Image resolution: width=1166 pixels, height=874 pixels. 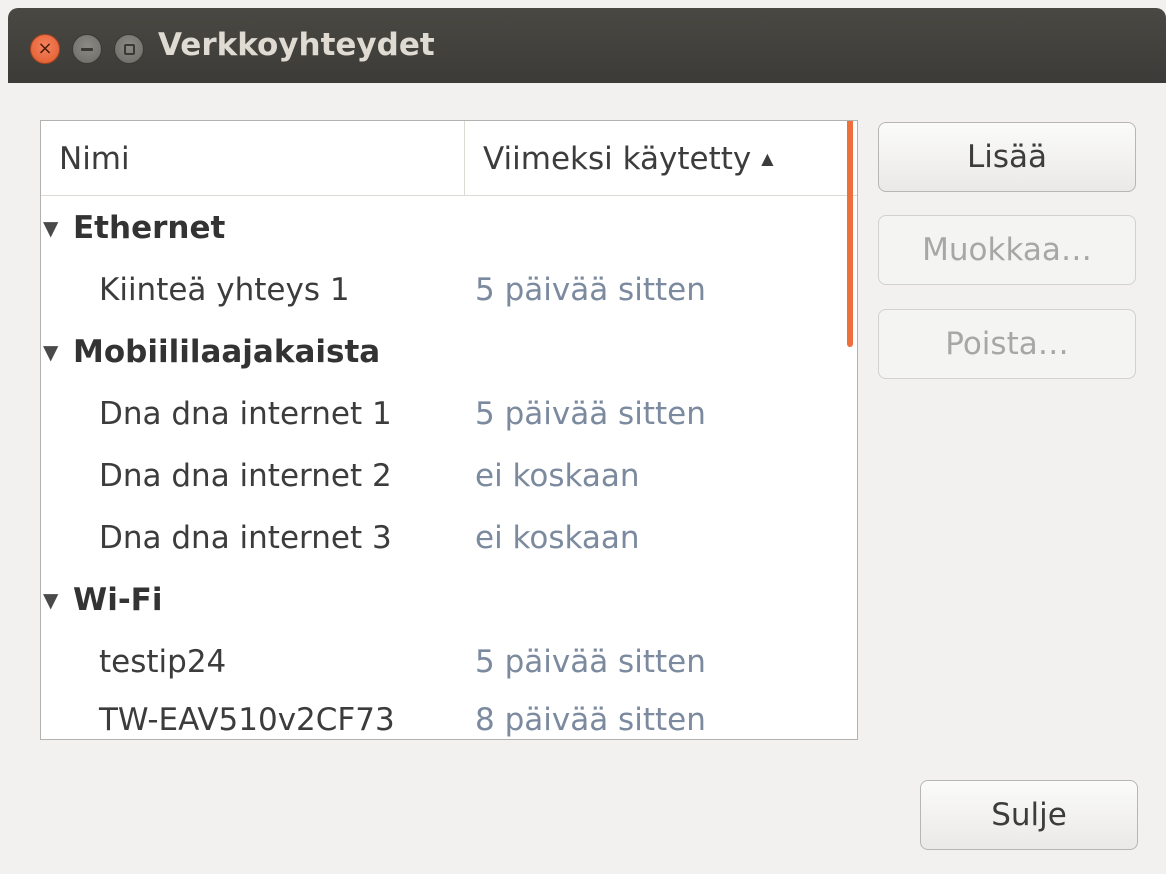 I want to click on connection-name: Dna dna internet 2, so click(x=245, y=476).